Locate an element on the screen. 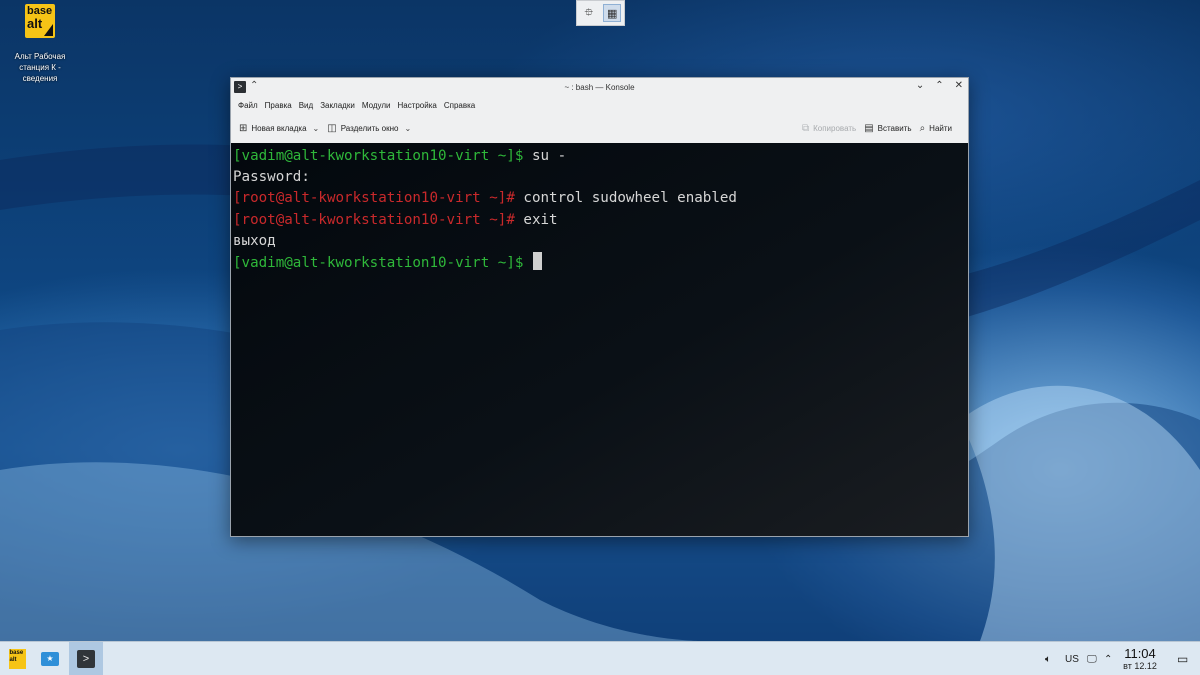 This screenshot has width=1200, height=675. new-tab-label: Новая вкладка is located at coordinates (279, 128).